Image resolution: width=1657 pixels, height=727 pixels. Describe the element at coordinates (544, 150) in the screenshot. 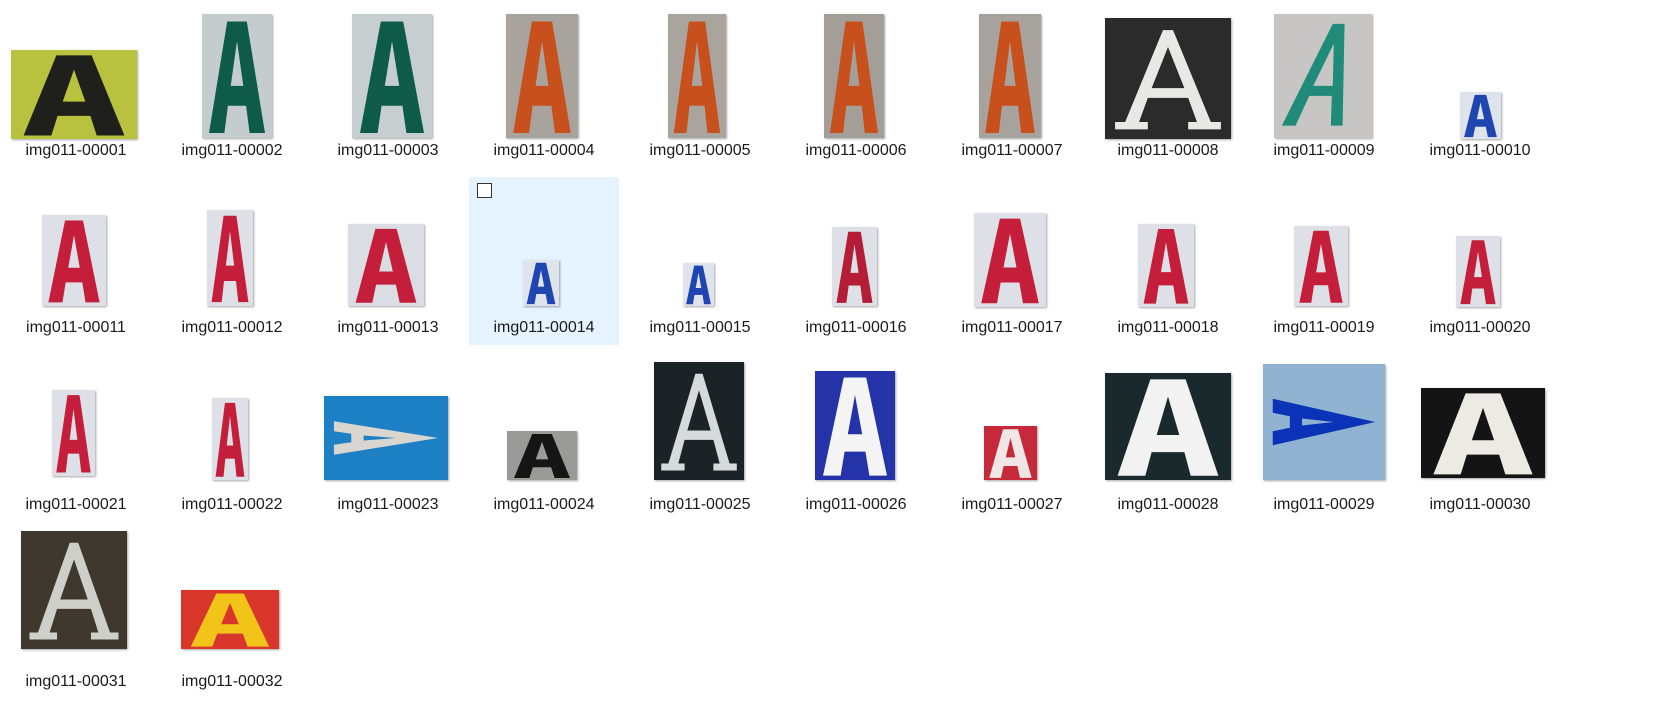

I see `file-name-label: img011-00004` at that location.